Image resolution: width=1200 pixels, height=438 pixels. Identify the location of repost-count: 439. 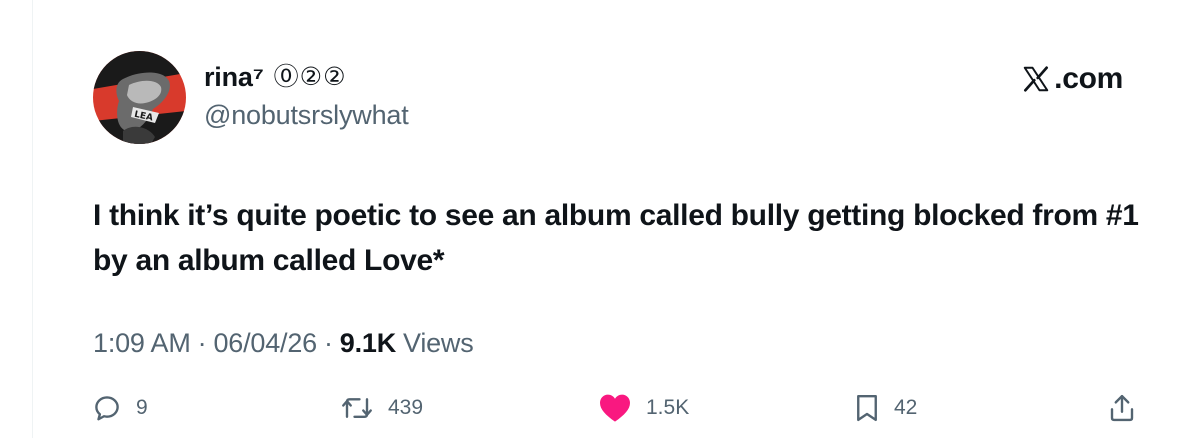
(406, 407).